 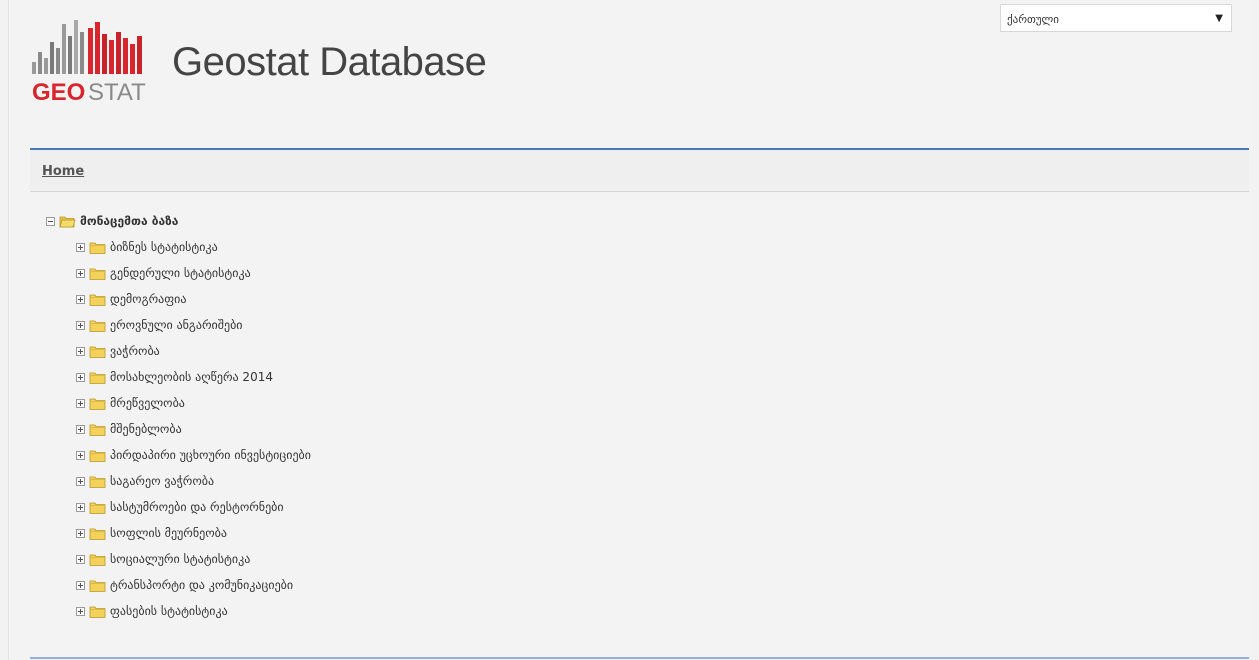 I want to click on tree-root-label: მონაცემთა ბაზა, so click(x=129, y=221).